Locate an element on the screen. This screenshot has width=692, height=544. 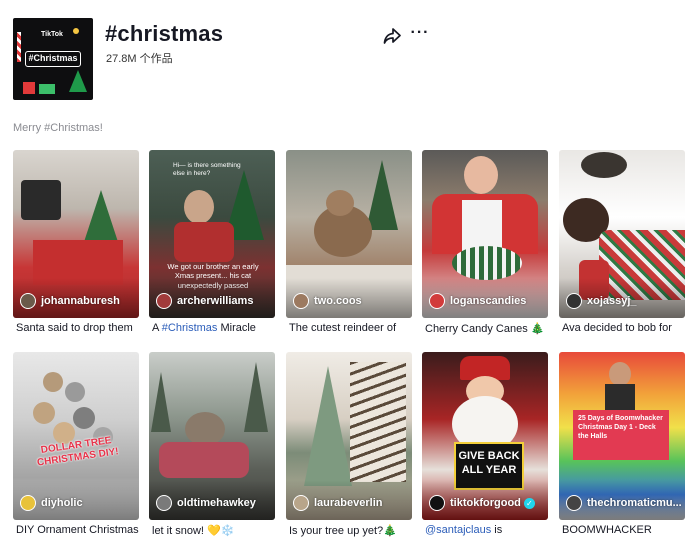
caption-text: is is located at coordinates (497, 530).